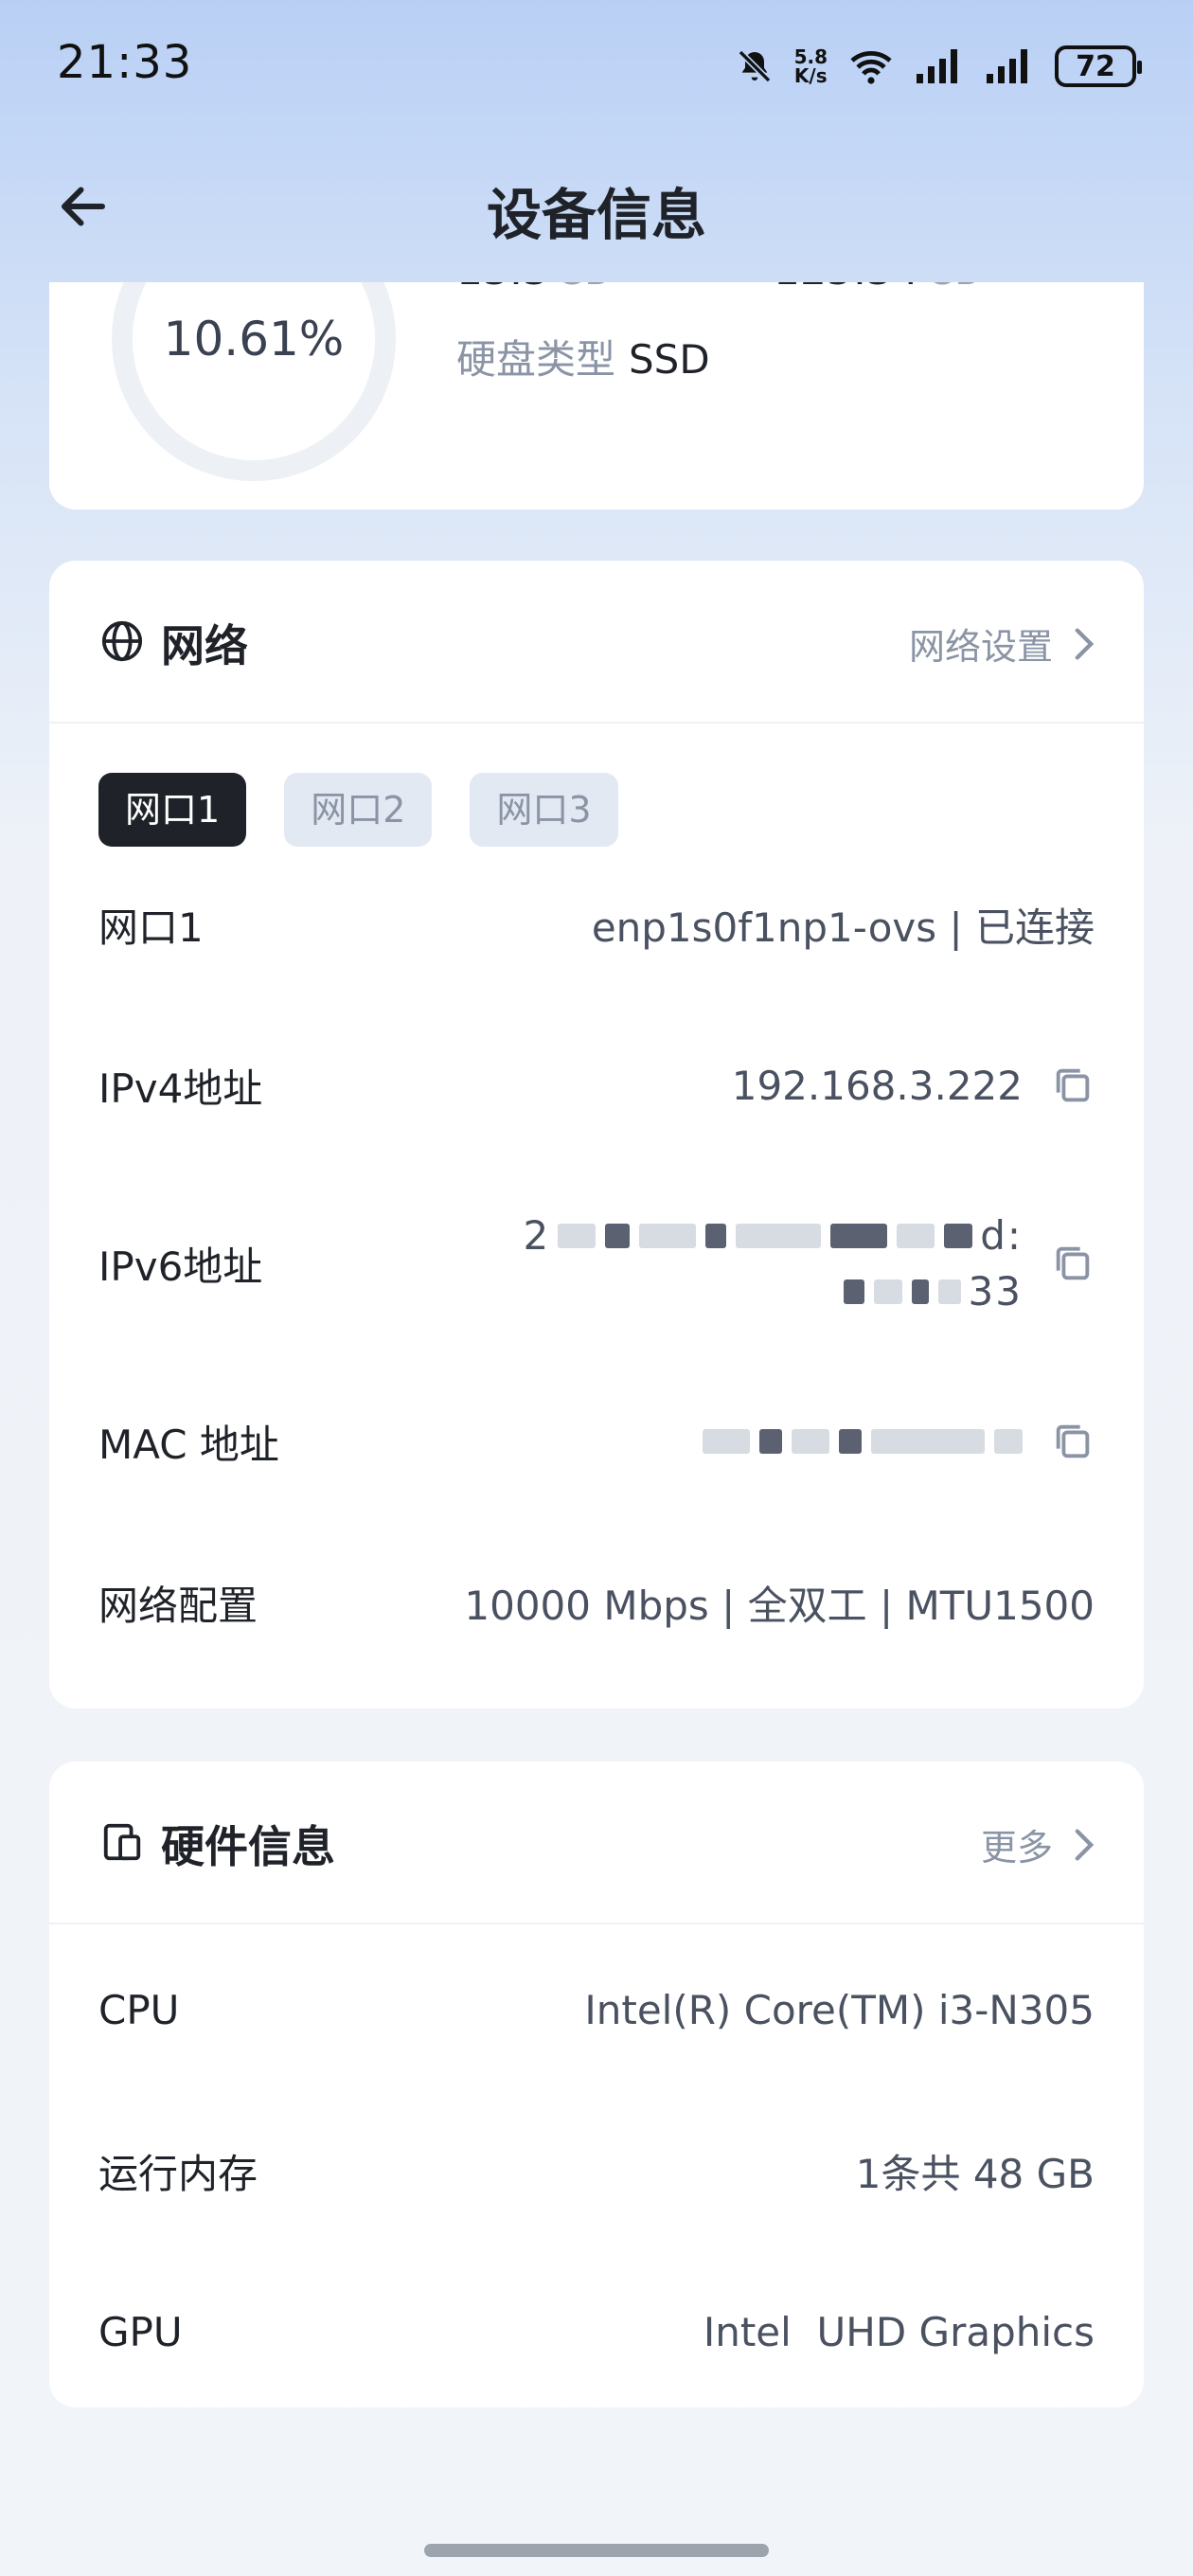  I want to click on status-bar: 21:33 5.8 K/s 72, so click(596, 66).